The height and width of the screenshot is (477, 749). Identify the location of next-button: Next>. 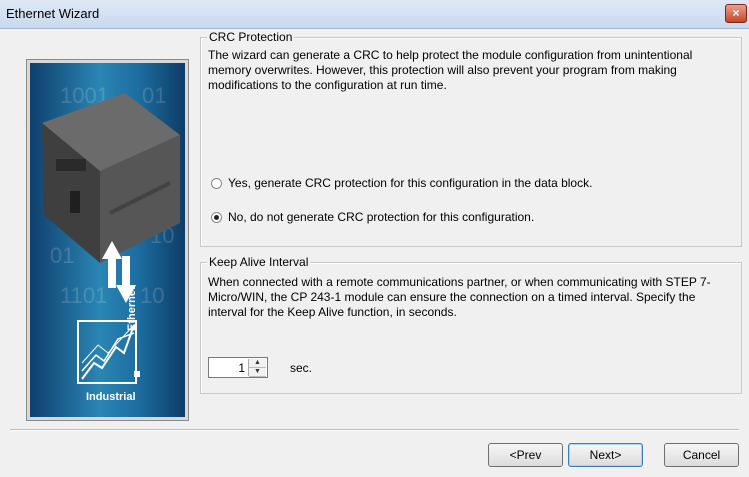
(605, 455).